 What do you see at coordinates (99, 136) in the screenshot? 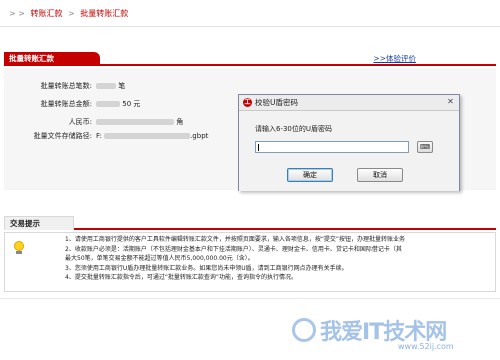
I see `file-path-drive: F:` at bounding box center [99, 136].